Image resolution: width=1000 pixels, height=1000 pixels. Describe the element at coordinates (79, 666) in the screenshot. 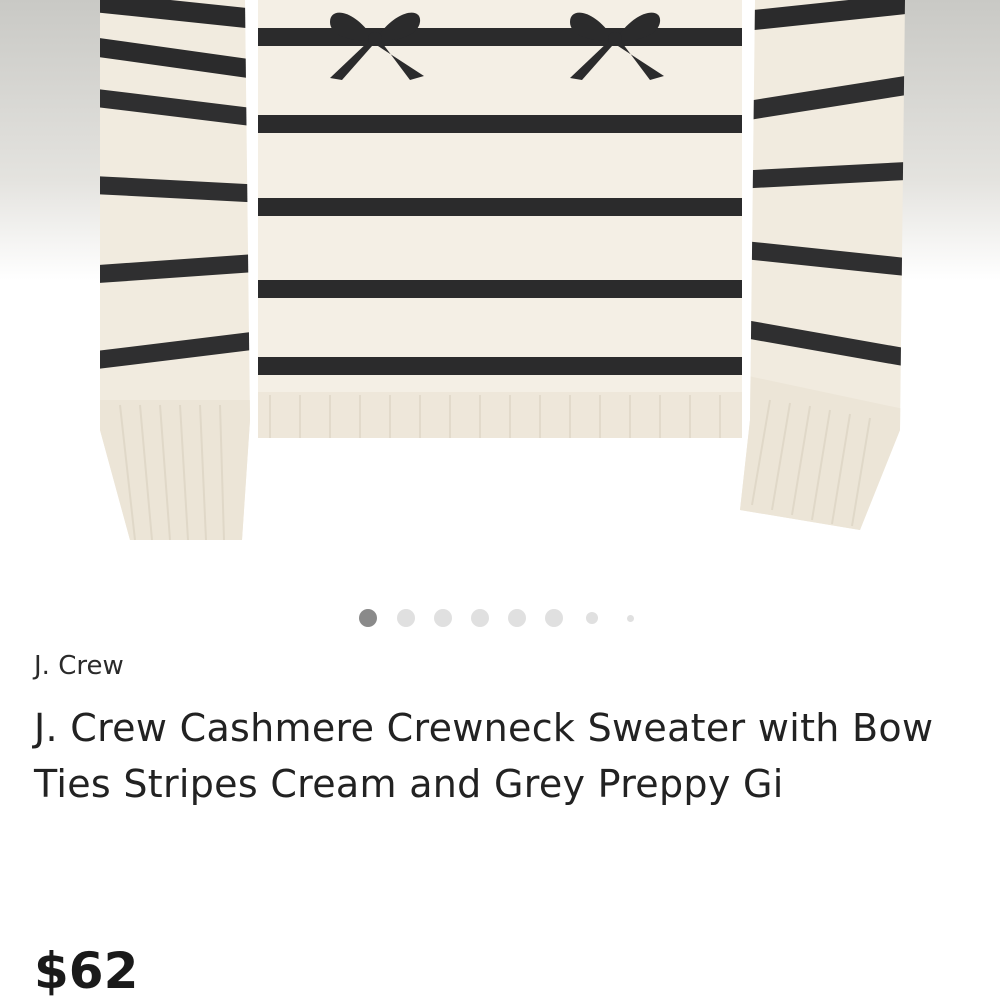

I see `brand-link: J. Crew` at that location.